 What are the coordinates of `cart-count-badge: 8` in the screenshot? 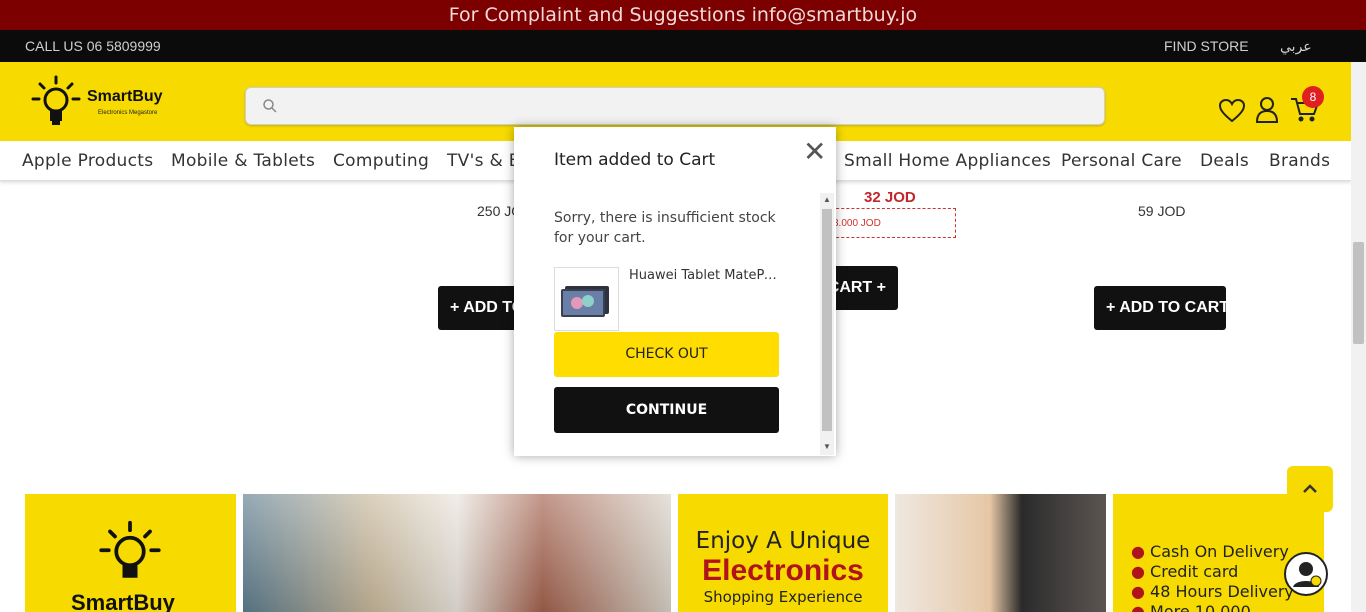 It's located at (1313, 97).